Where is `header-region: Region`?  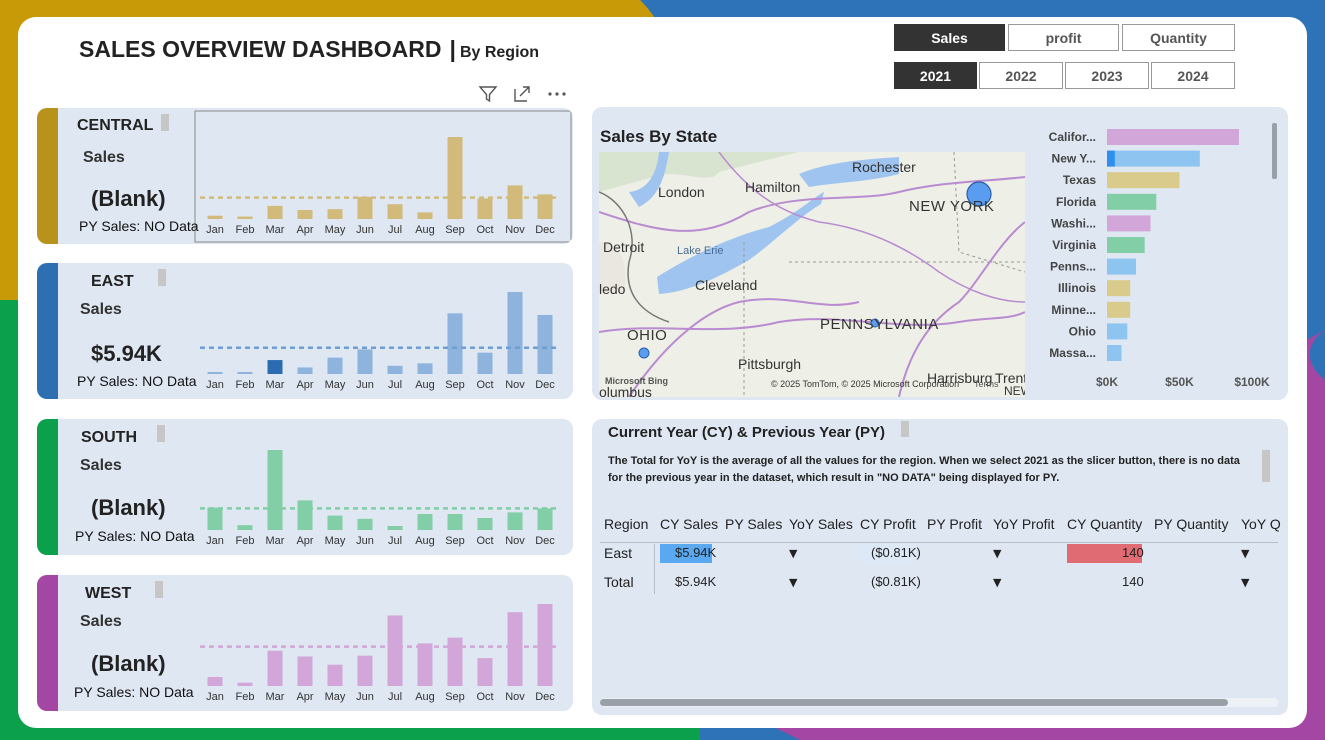 header-region: Region is located at coordinates (626, 524).